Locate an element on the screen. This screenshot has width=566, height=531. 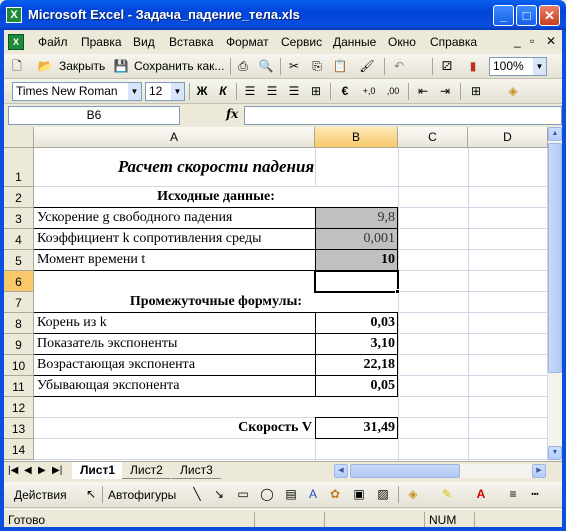
line-icon: ╲ is located at coordinates (197, 494).